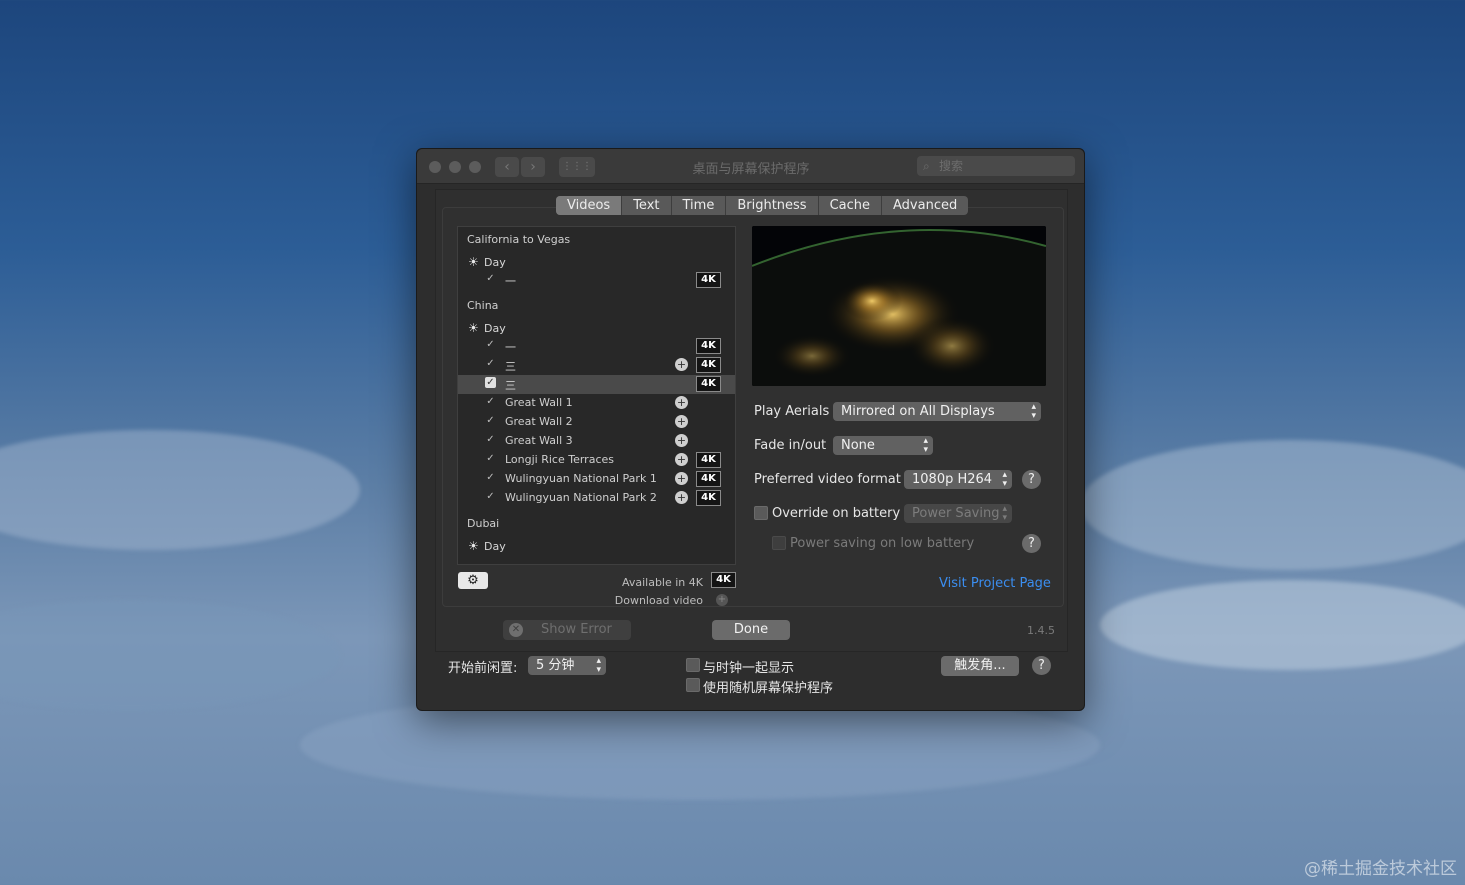 Image resolution: width=1465 pixels, height=885 pixels. Describe the element at coordinates (539, 440) in the screenshot. I see `list-item-label: Great Wall 3` at that location.